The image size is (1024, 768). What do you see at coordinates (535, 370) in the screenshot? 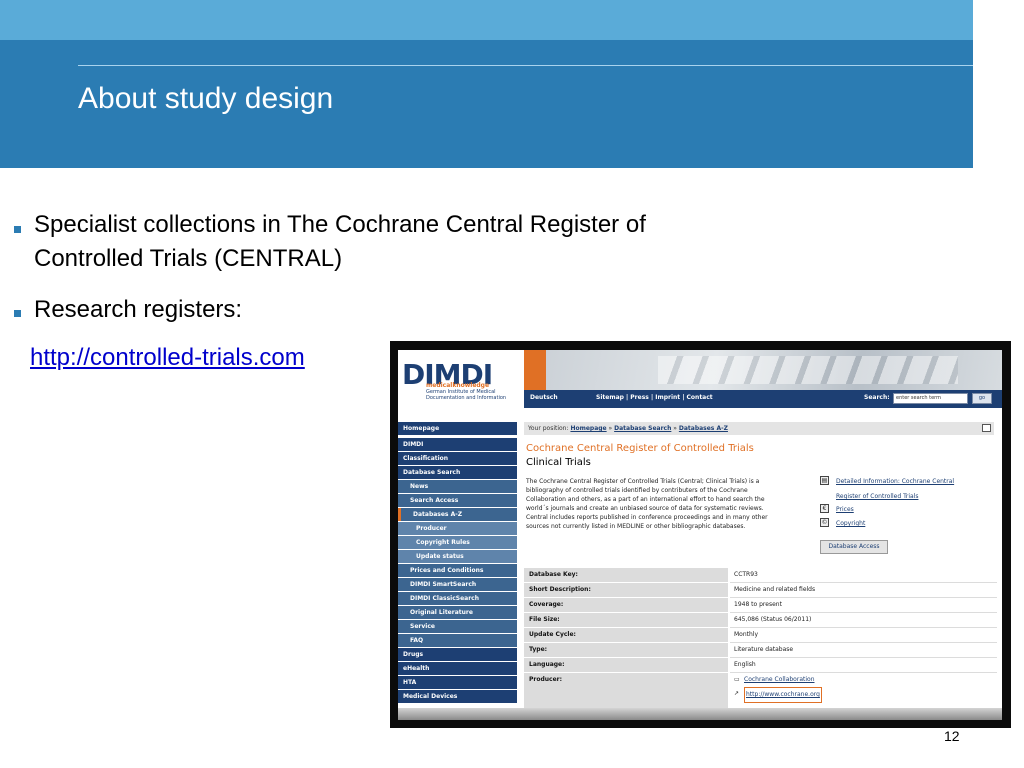
I see `banner-accent` at bounding box center [535, 370].